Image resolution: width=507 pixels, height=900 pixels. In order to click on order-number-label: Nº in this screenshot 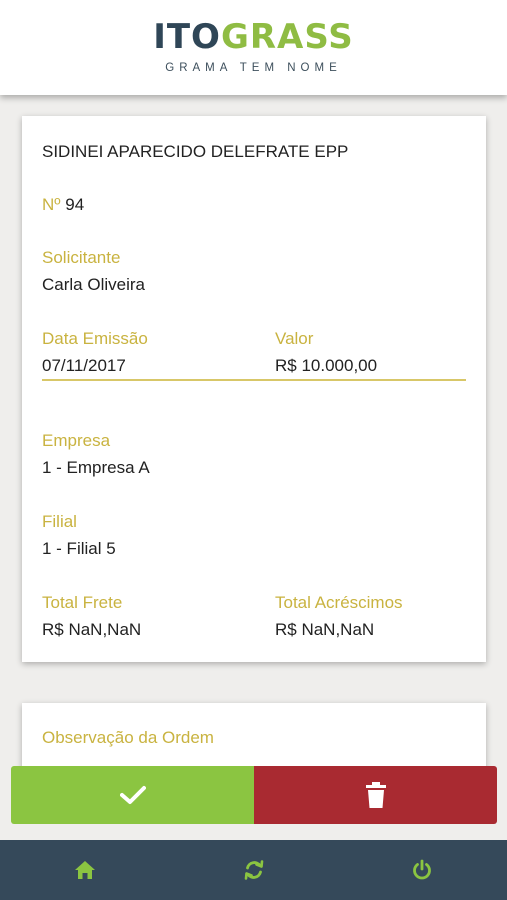, I will do `click(51, 204)`.